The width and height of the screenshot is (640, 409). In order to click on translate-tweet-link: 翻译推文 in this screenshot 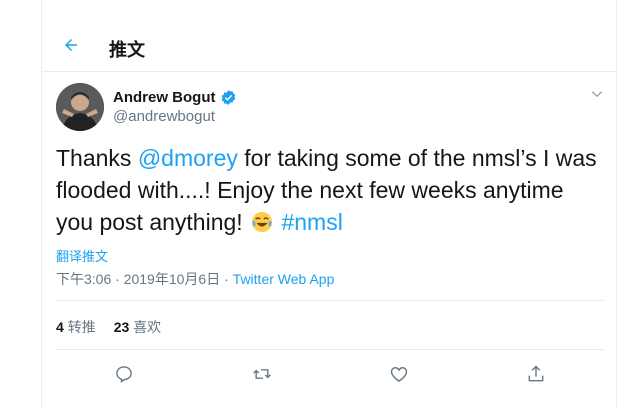, I will do `click(82, 255)`.